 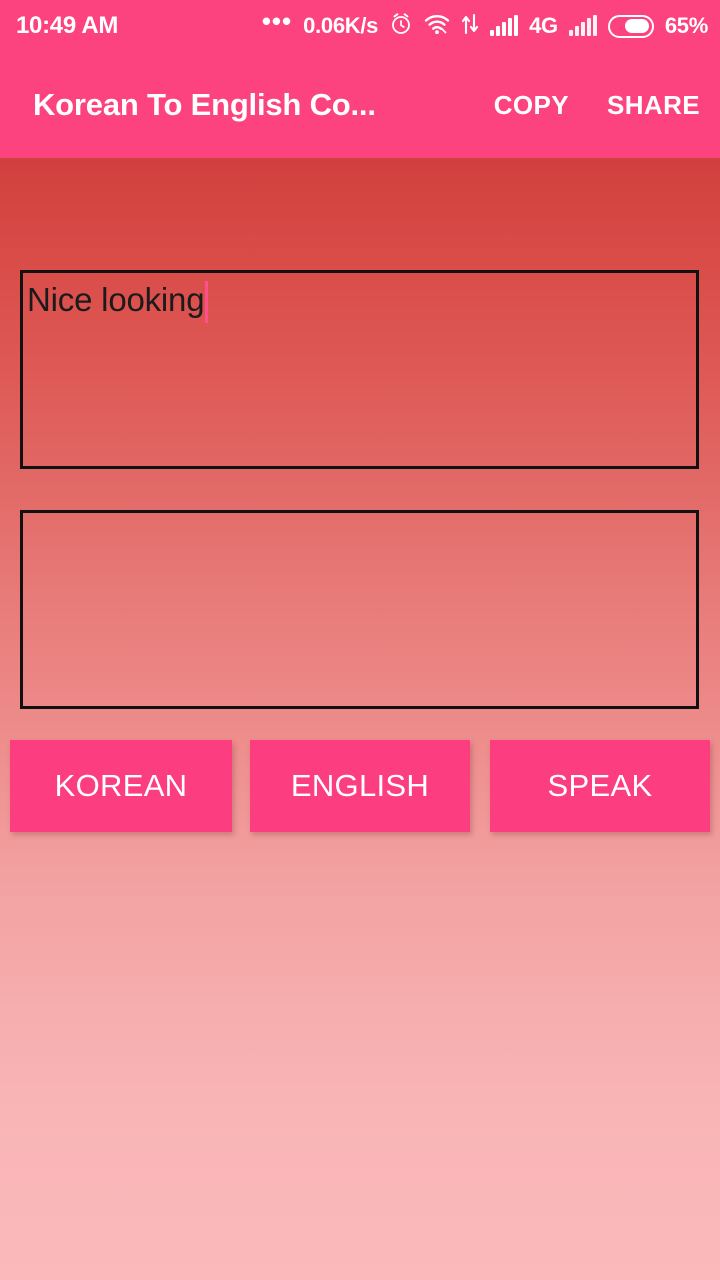 I want to click on share-button: SHARE, so click(x=653, y=105).